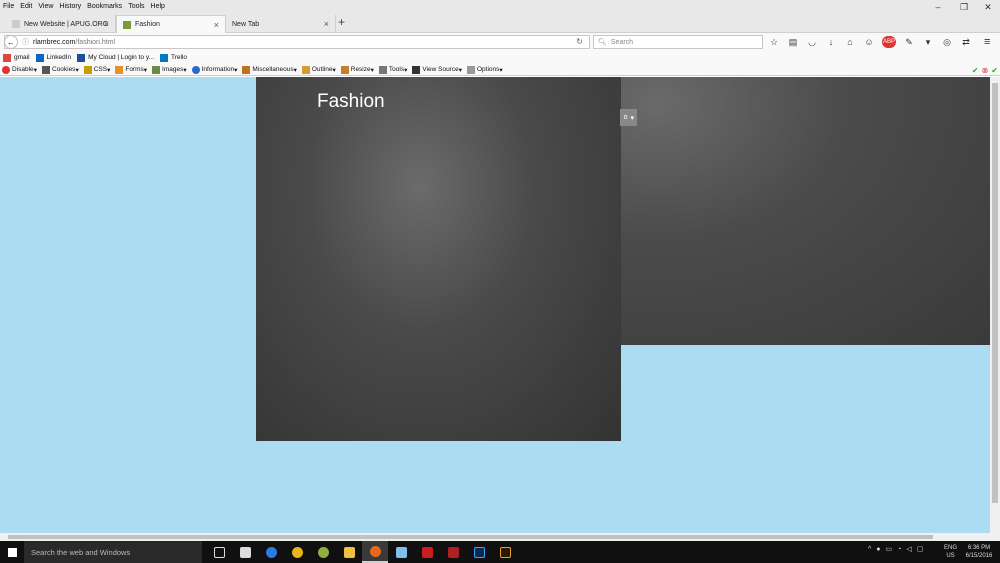 The height and width of the screenshot is (563, 1000). I want to click on eyedropper-icon: ✎, so click(909, 42).